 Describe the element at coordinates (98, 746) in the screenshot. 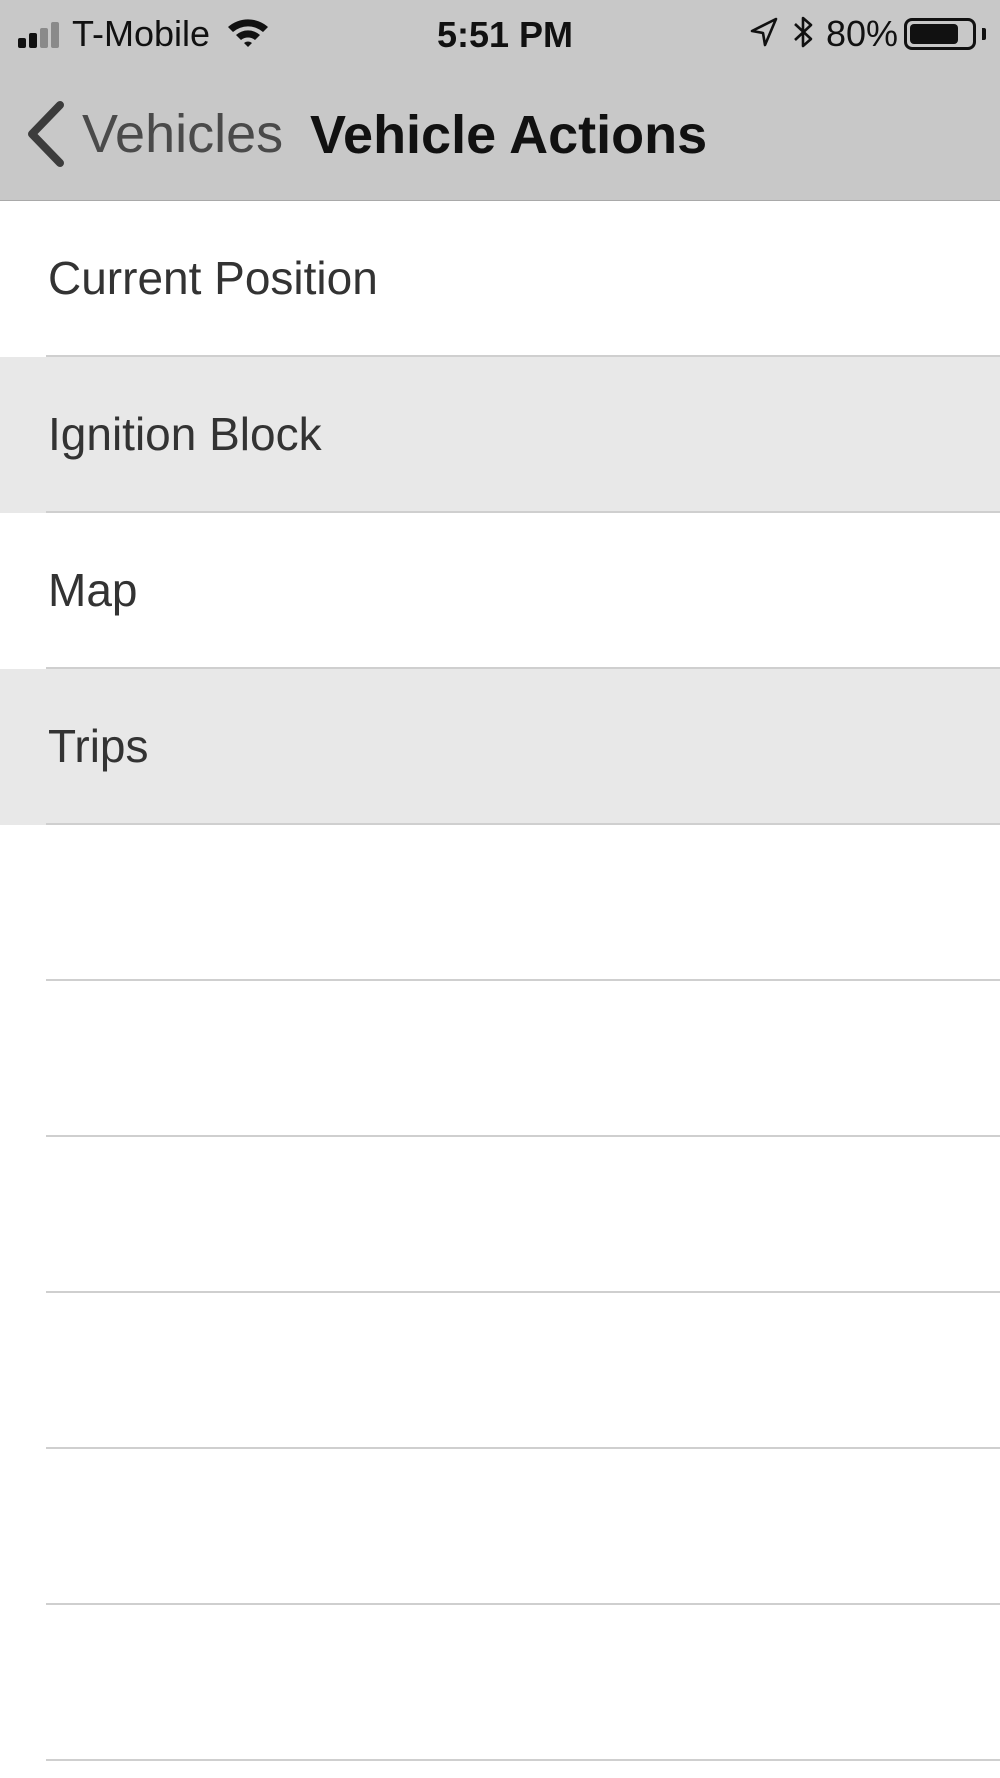

I see `list-item-label: Trips` at that location.